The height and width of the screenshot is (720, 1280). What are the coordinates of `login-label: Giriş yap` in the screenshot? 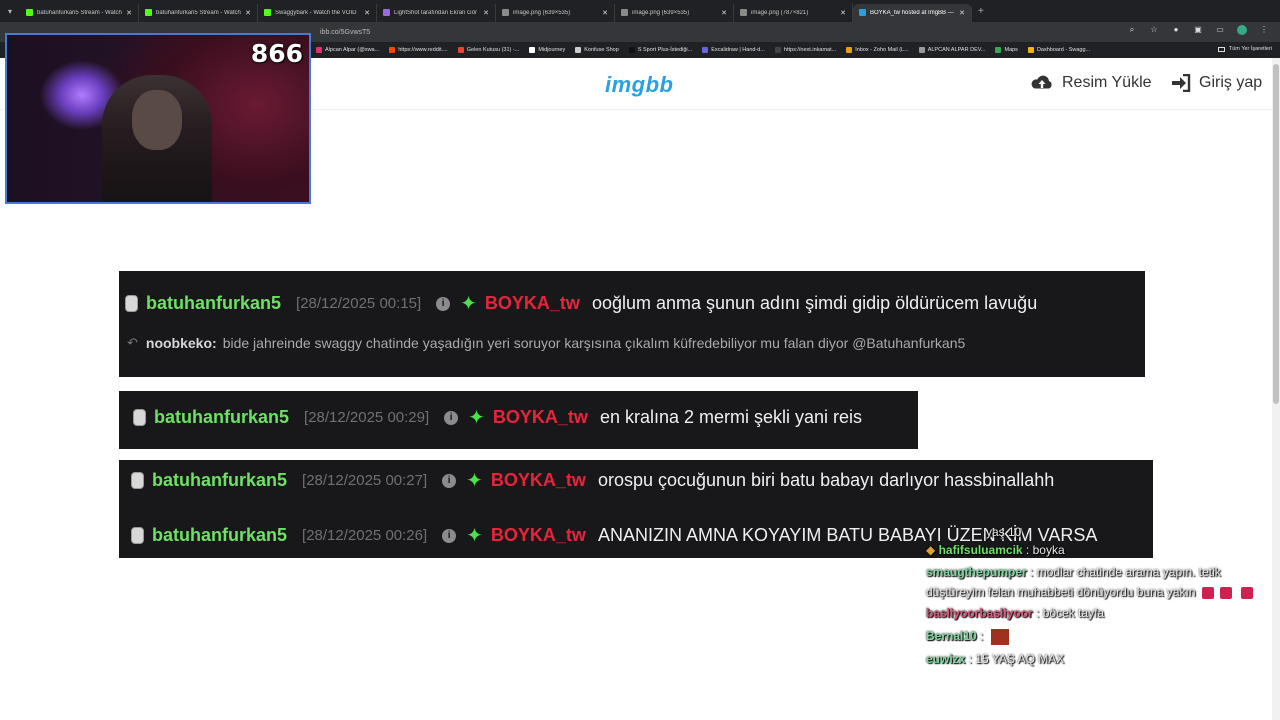 It's located at (1231, 82).